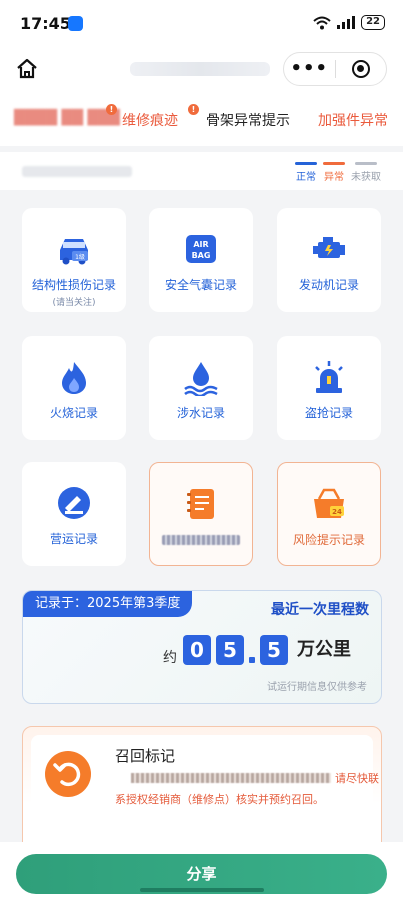  What do you see at coordinates (329, 260) in the screenshot?
I see `card-engine: 发动机记录` at bounding box center [329, 260].